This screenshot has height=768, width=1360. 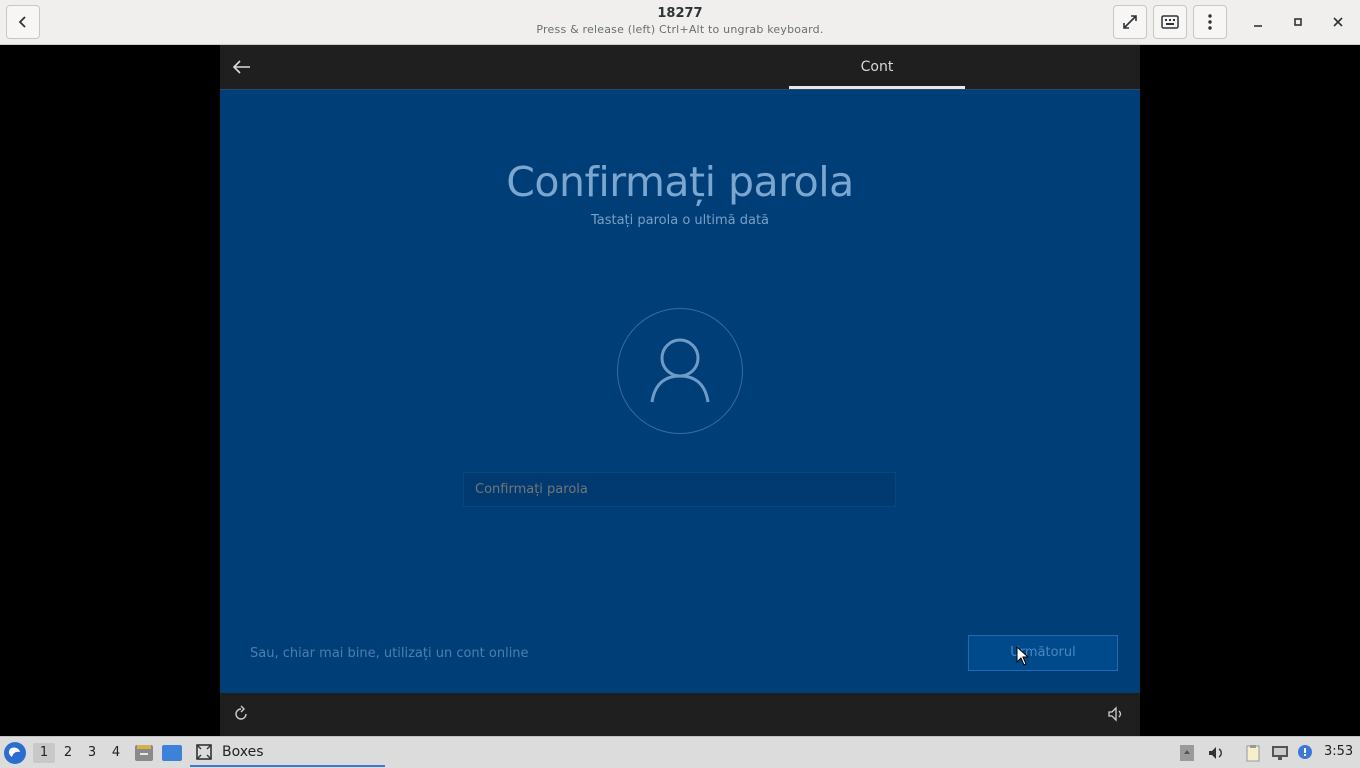 What do you see at coordinates (116, 753) in the screenshot?
I see `workspace-4: 4` at bounding box center [116, 753].